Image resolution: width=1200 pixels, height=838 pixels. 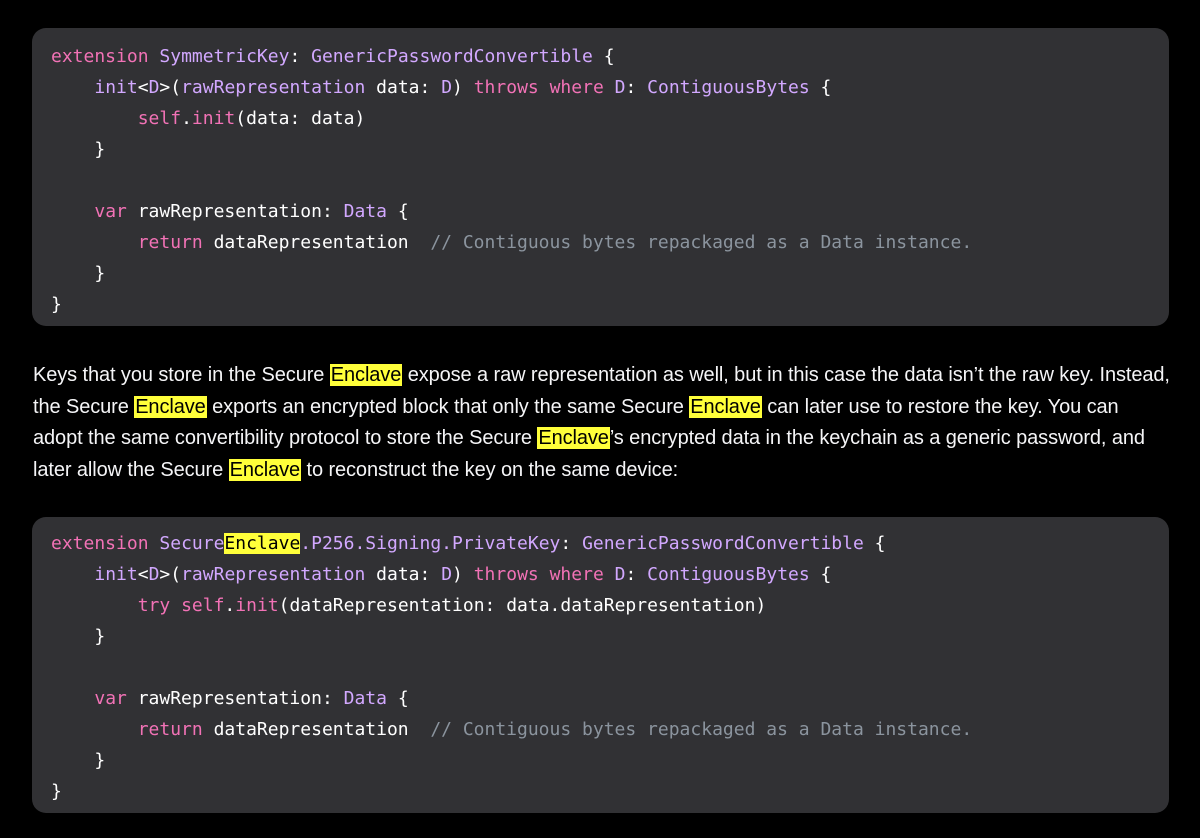 I want to click on code-line: self.init(data: data), so click(x=610, y=118).